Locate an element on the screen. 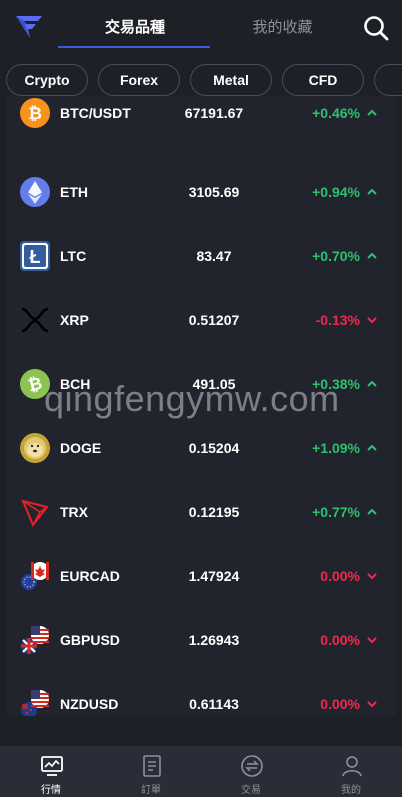  market-row-gbpusd: GBPUSD 1.26943 0.00% is located at coordinates (201, 640).